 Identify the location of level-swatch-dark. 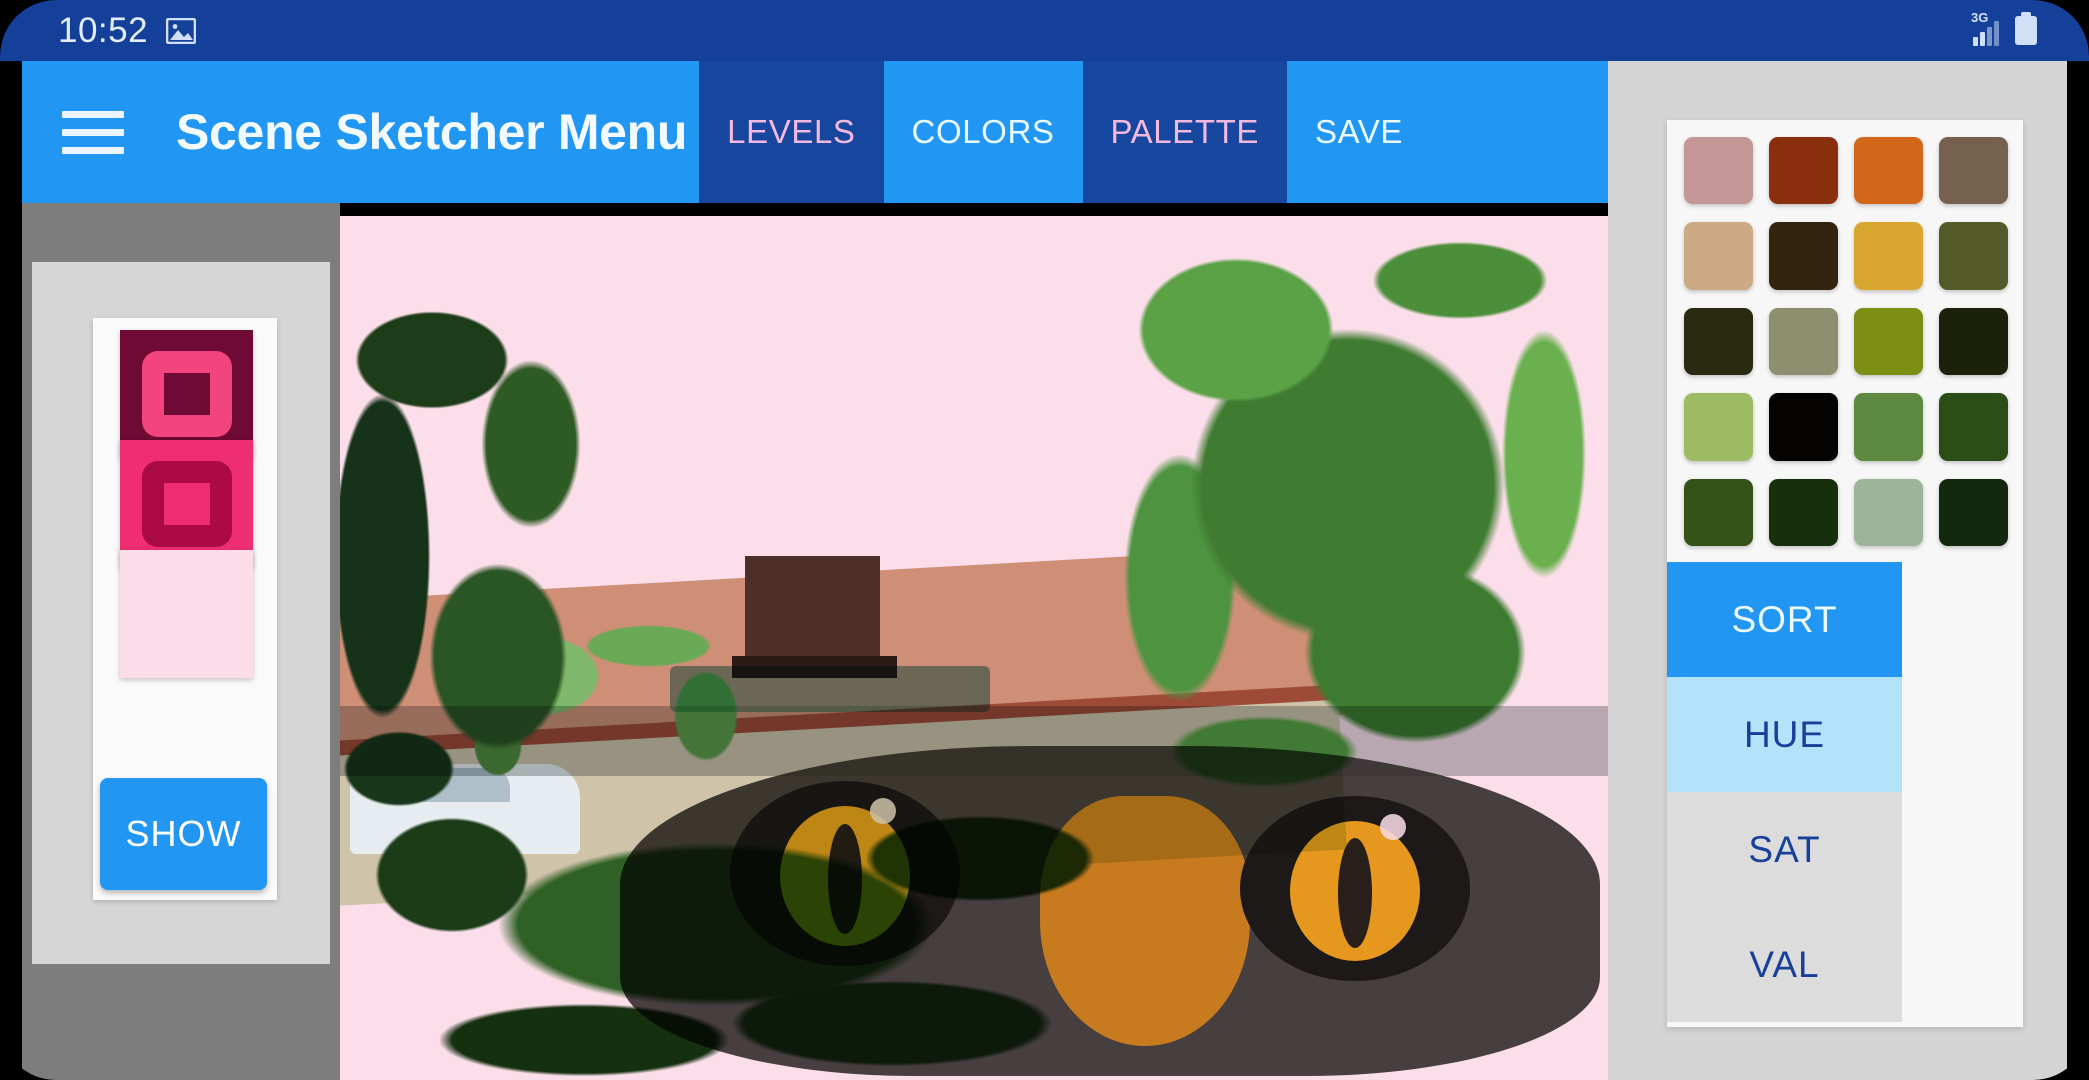
(186, 394).